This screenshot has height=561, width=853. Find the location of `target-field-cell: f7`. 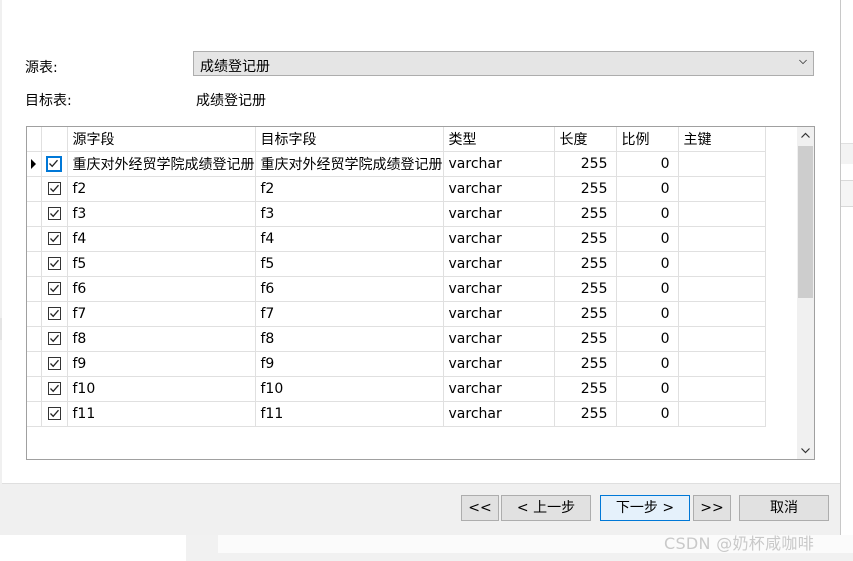

target-field-cell: f7 is located at coordinates (349, 314).